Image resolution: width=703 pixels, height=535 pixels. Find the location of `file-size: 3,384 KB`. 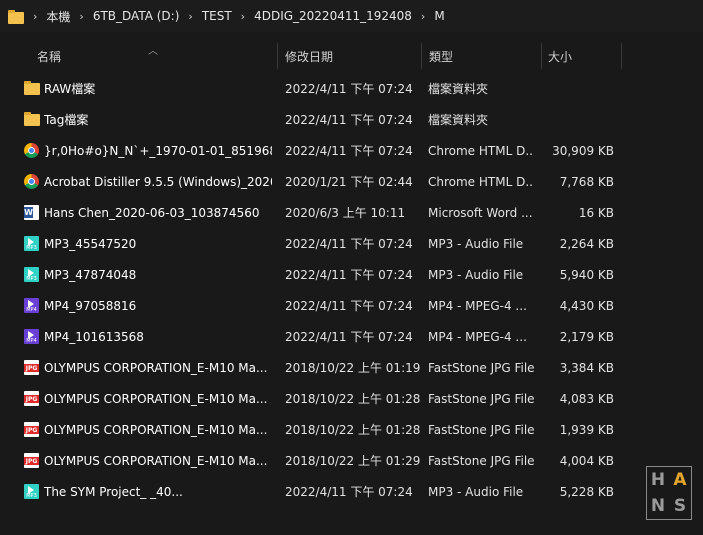

file-size: 3,384 KB is located at coordinates (586, 367).